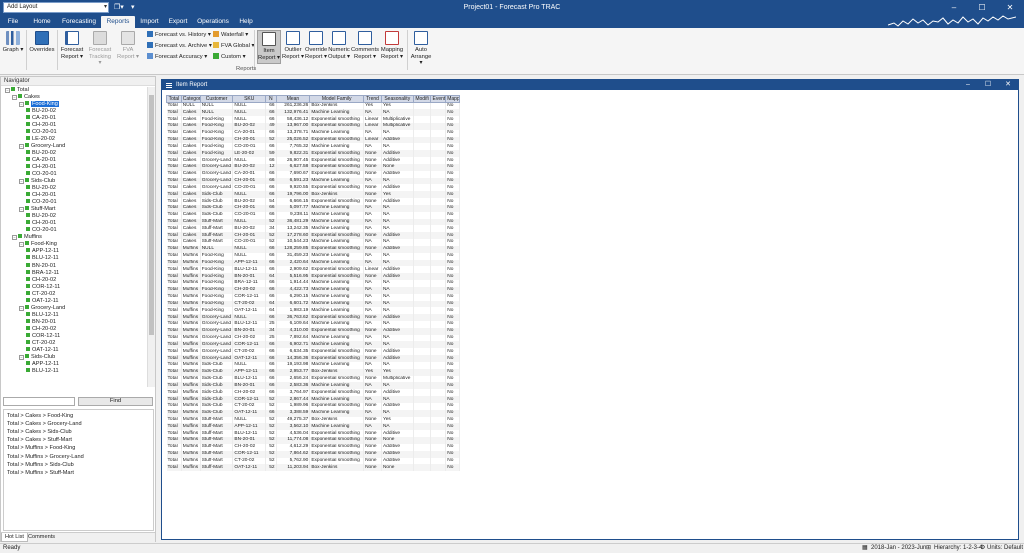  I want to click on column-header: Categor, so click(190, 99).